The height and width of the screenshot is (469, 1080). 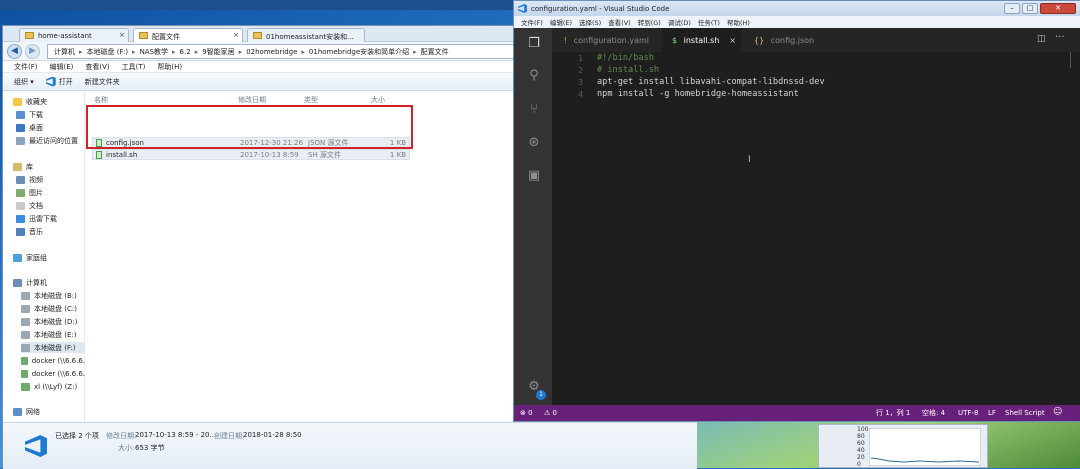 What do you see at coordinates (1030, 8) in the screenshot?
I see `maximize-button: □` at bounding box center [1030, 8].